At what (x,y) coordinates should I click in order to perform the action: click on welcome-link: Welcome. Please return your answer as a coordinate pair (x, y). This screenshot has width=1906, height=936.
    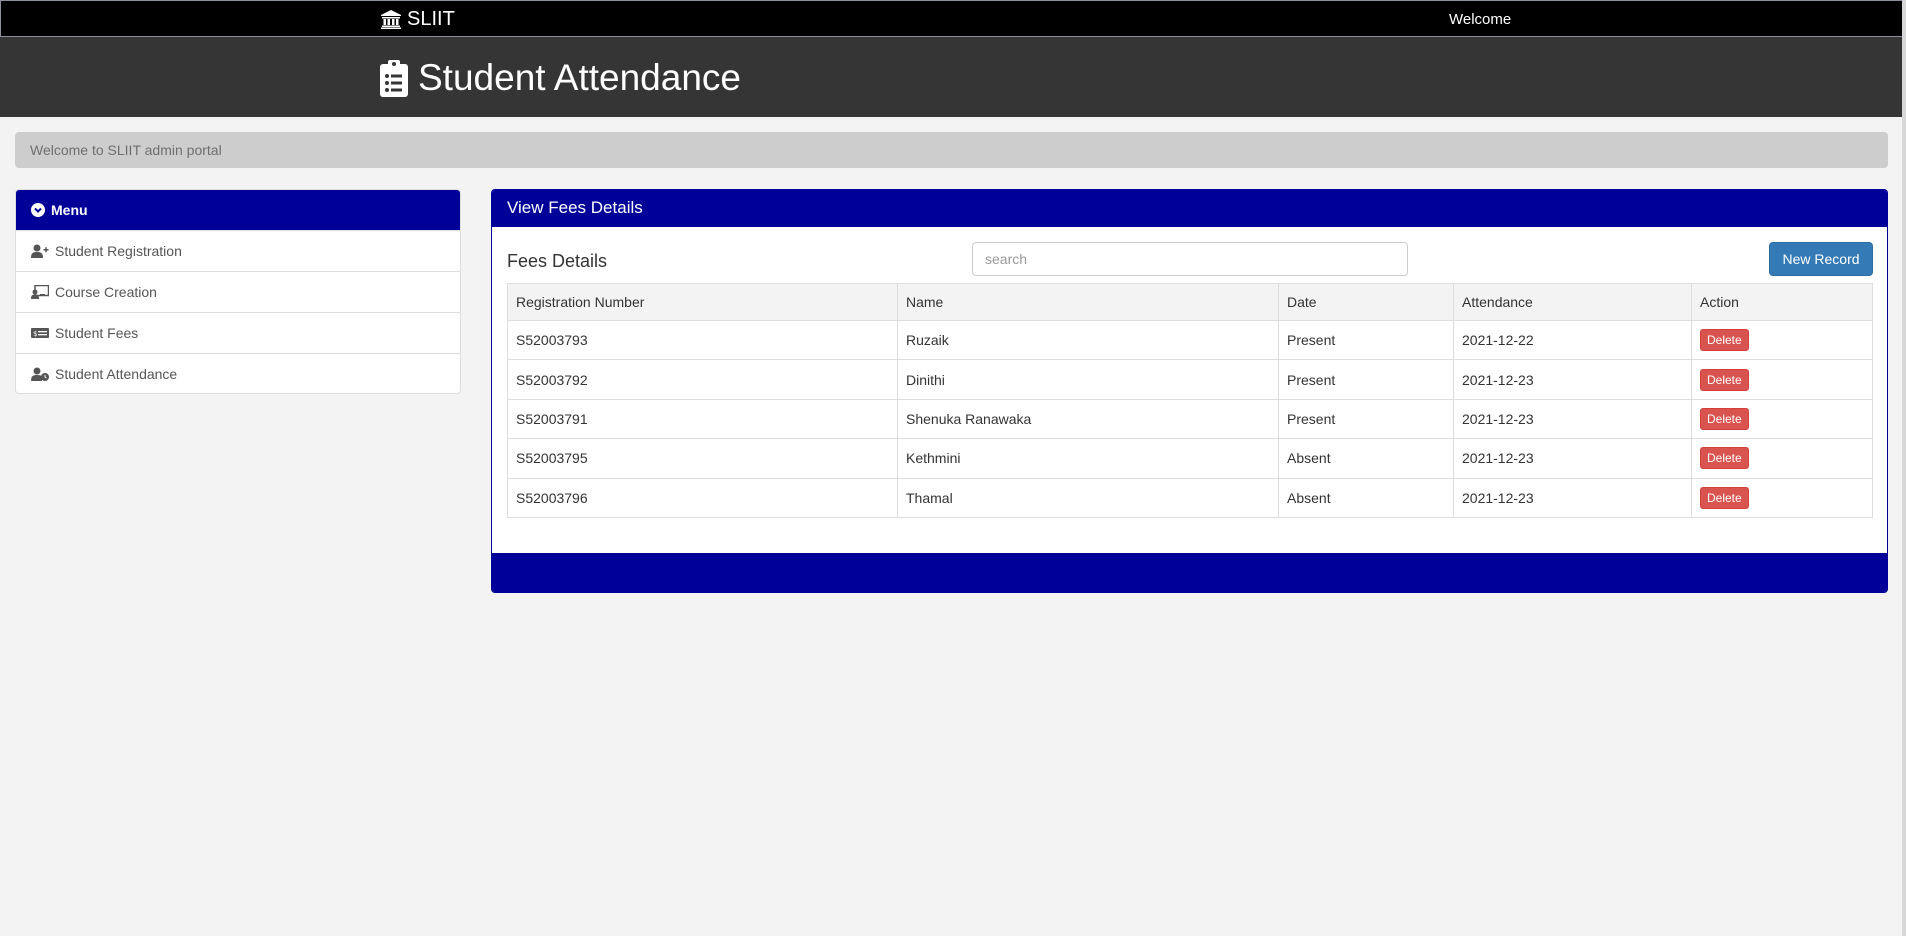
    Looking at the image, I should click on (1480, 19).